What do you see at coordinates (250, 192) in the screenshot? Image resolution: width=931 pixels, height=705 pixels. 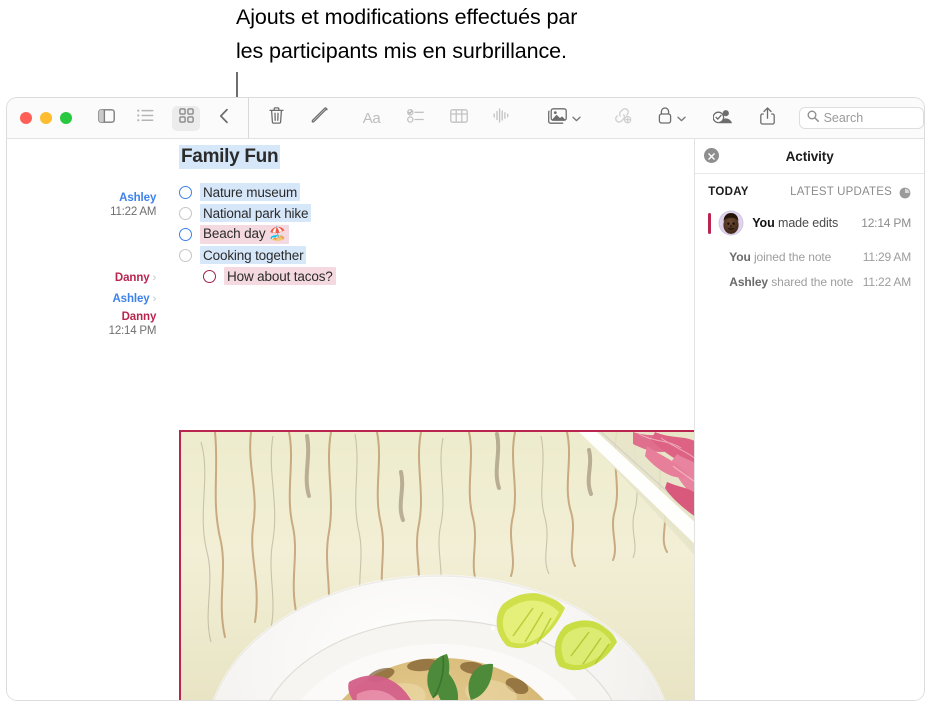 I see `checklist-item-label: Nature museum` at bounding box center [250, 192].